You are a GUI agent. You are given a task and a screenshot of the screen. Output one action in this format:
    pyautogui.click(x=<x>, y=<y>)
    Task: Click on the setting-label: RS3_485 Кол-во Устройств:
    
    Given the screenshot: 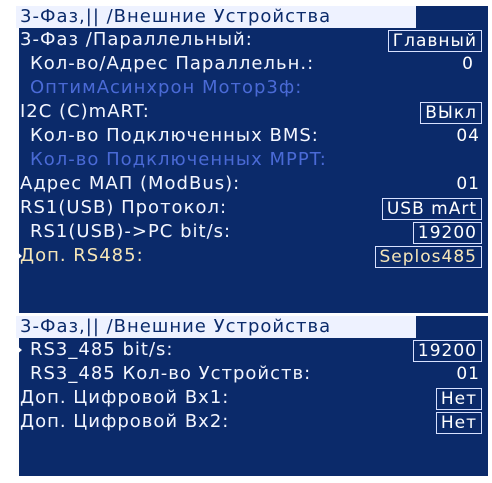 What is the action you would take?
    pyautogui.click(x=171, y=373)
    